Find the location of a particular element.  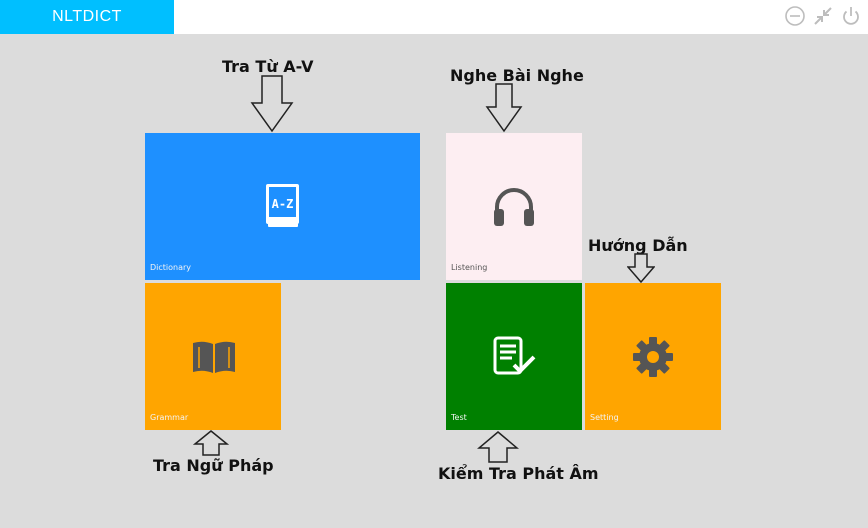

listening-tile: Listening is located at coordinates (514, 206).